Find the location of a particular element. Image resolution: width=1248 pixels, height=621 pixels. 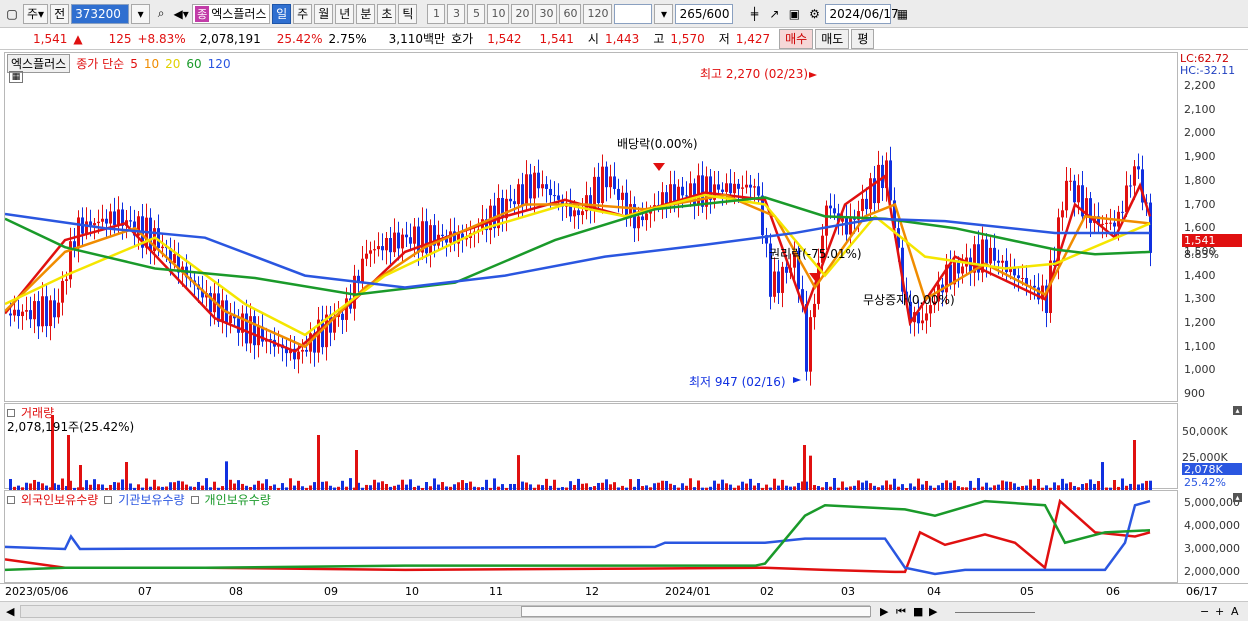

stop-icon: ■ is located at coordinates (918, 611).